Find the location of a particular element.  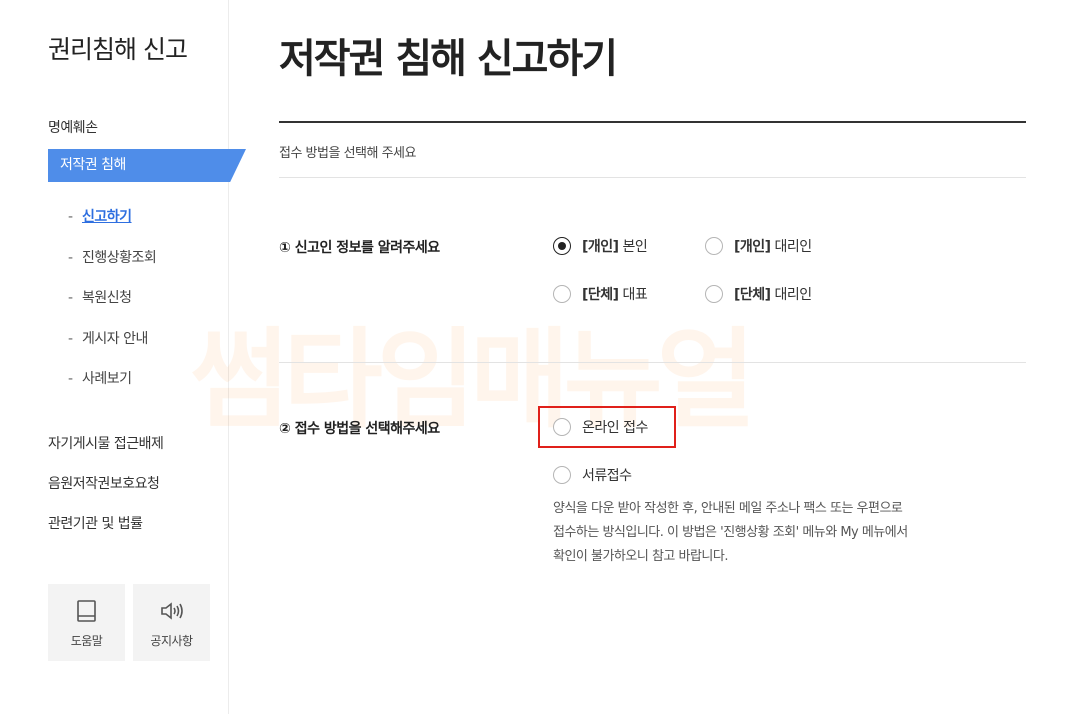

sub-item-poster-guide: - 게시자 안내 is located at coordinates (108, 338).